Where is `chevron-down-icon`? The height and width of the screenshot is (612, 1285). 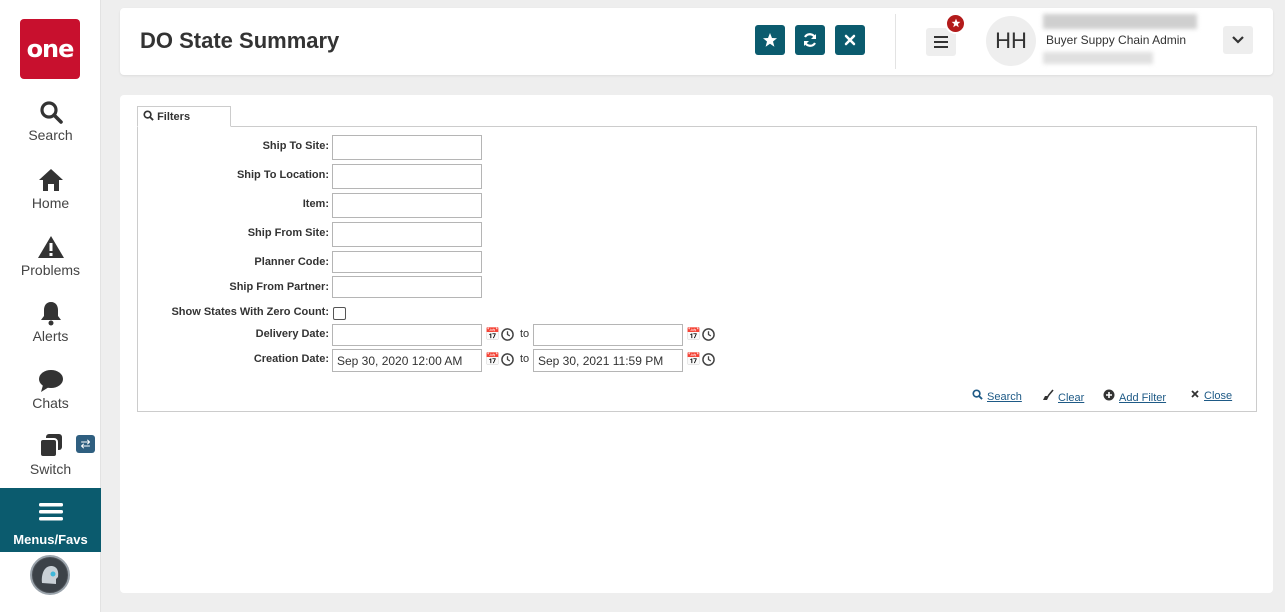
chevron-down-icon is located at coordinates (1238, 40).